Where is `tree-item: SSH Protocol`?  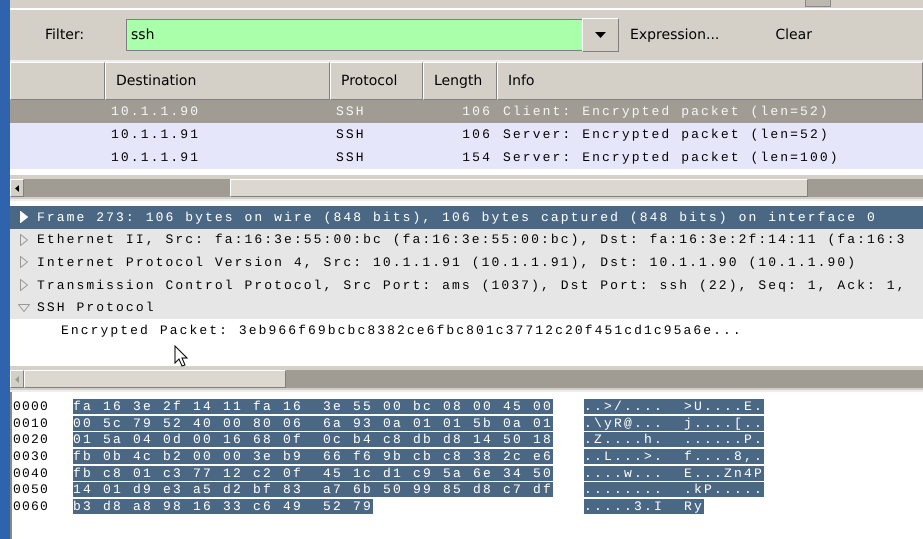 tree-item: SSH Protocol is located at coordinates (466, 307).